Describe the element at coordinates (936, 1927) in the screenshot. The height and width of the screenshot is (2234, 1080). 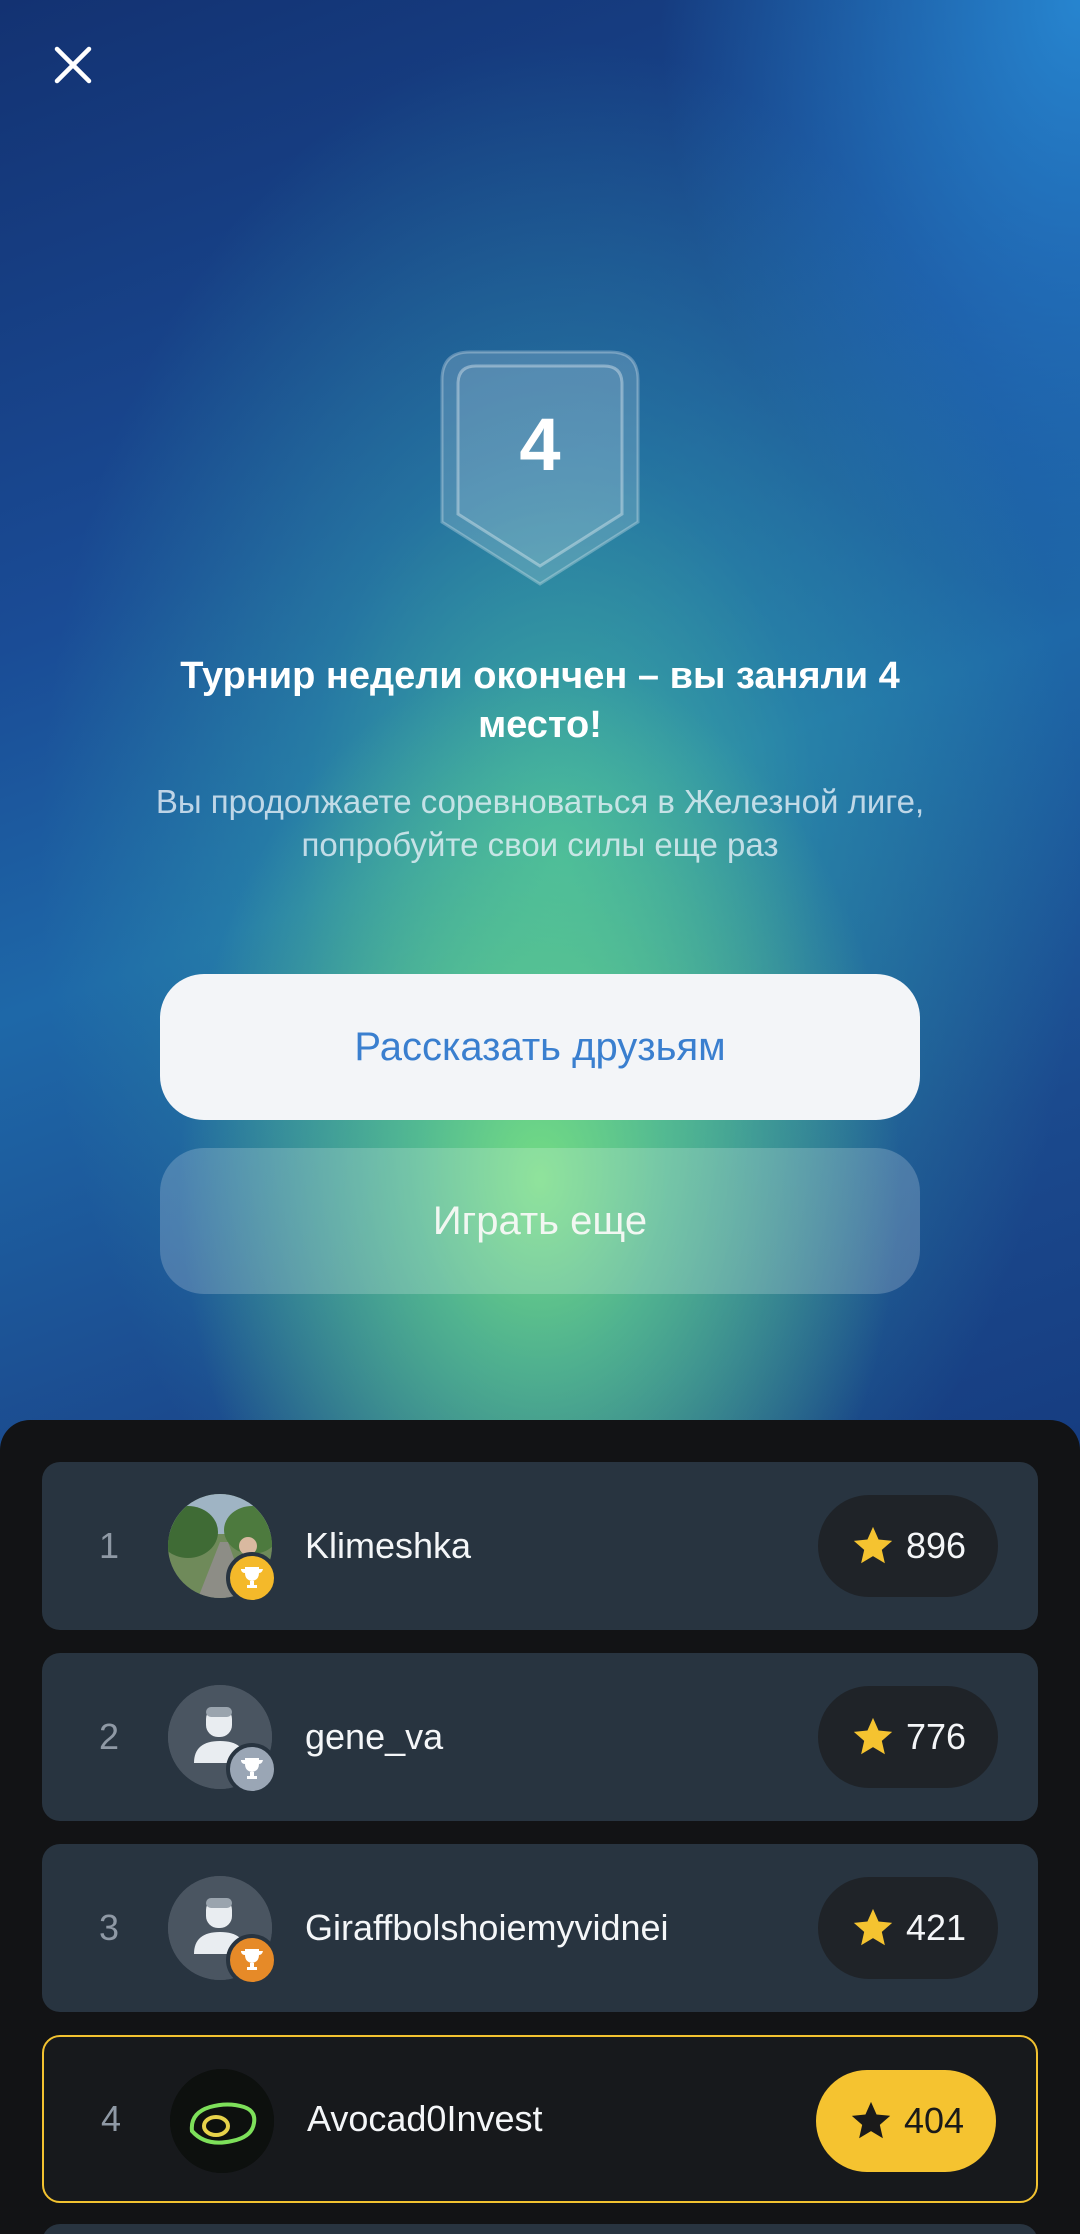
I see `score-value: 421` at that location.